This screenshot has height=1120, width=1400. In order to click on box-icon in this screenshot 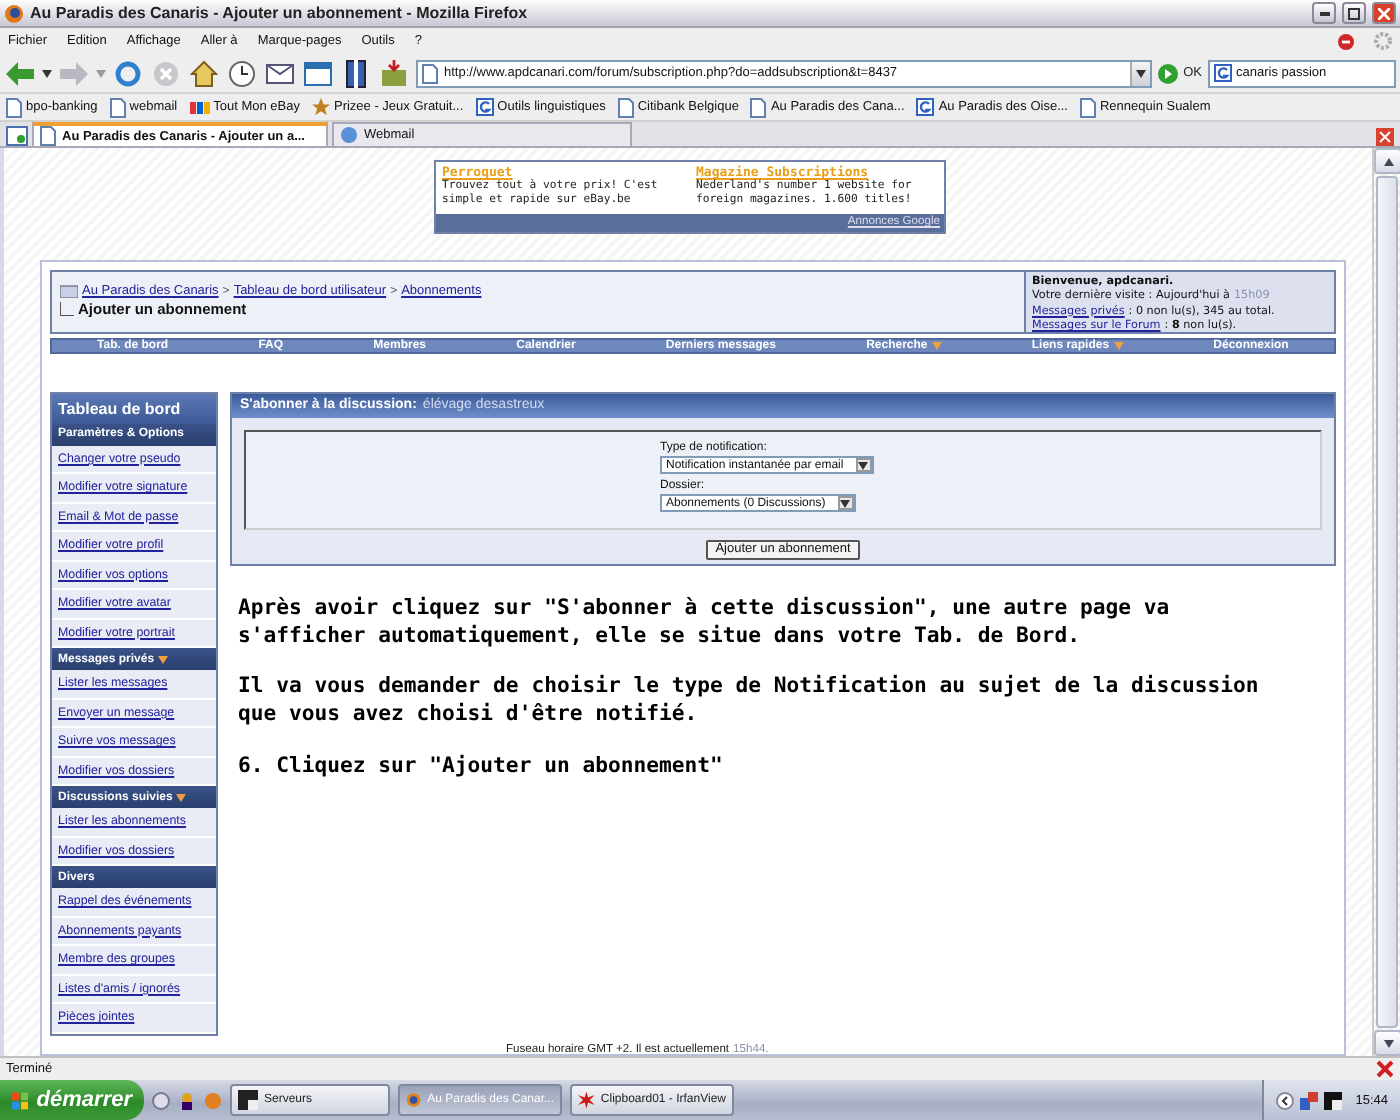, I will do `click(394, 73)`.